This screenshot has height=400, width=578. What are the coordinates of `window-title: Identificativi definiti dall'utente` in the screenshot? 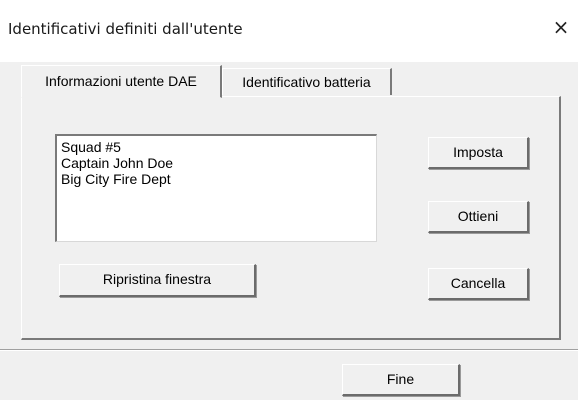 It's located at (125, 29).